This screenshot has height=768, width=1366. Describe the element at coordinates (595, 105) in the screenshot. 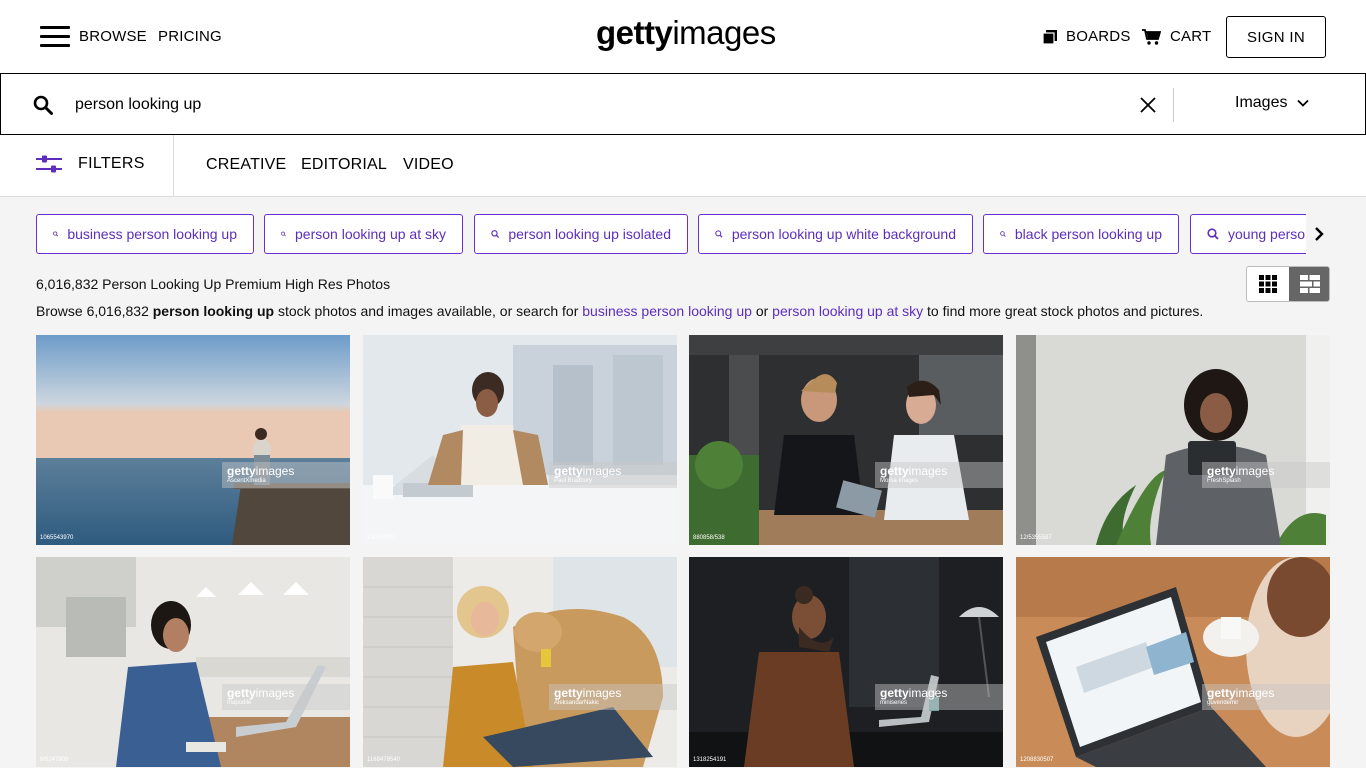

I see `search-input` at that location.